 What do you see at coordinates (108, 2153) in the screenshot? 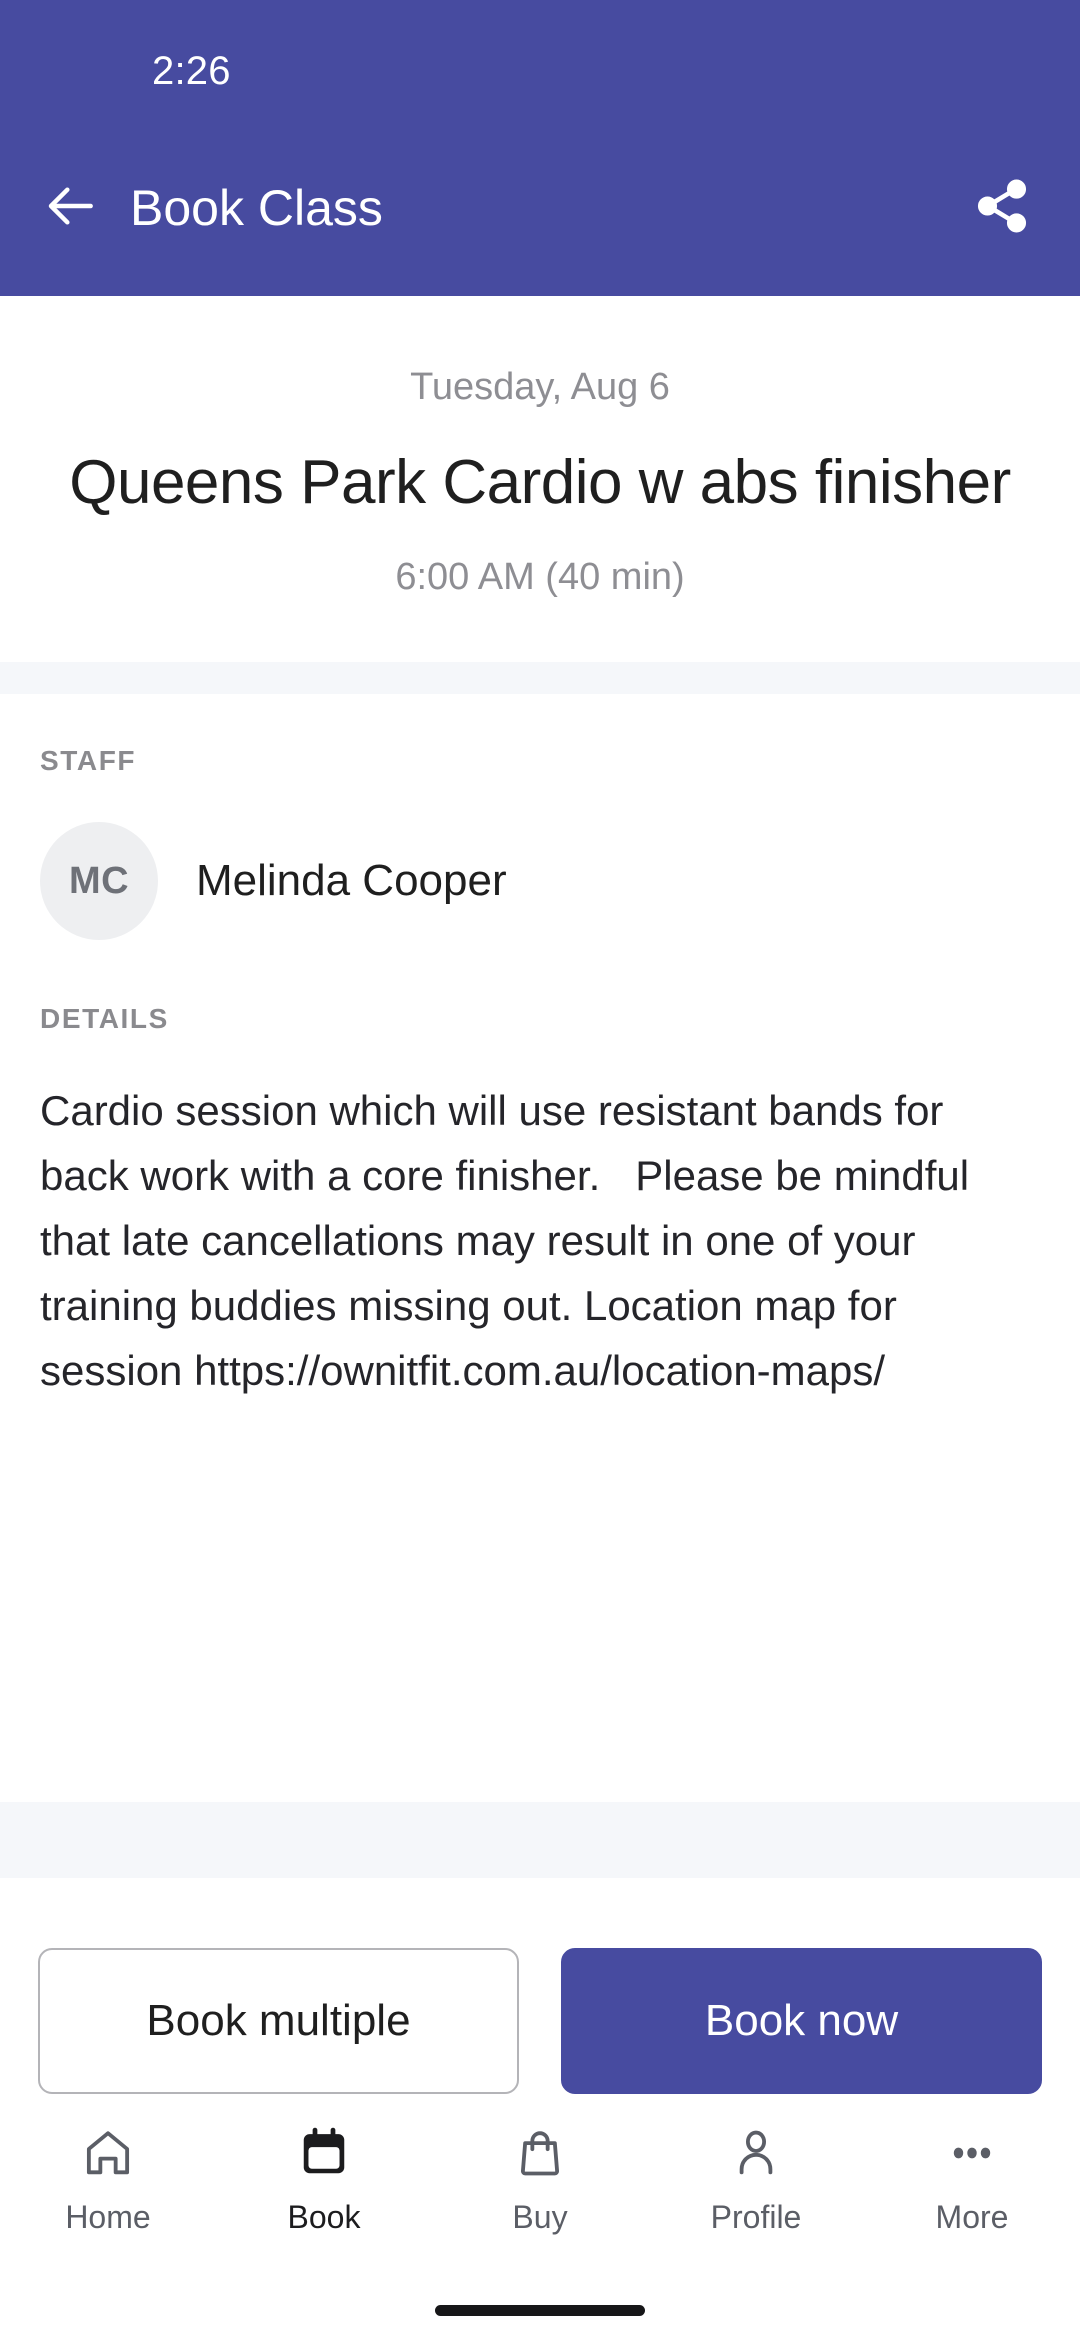
I see `home-icon` at bounding box center [108, 2153].